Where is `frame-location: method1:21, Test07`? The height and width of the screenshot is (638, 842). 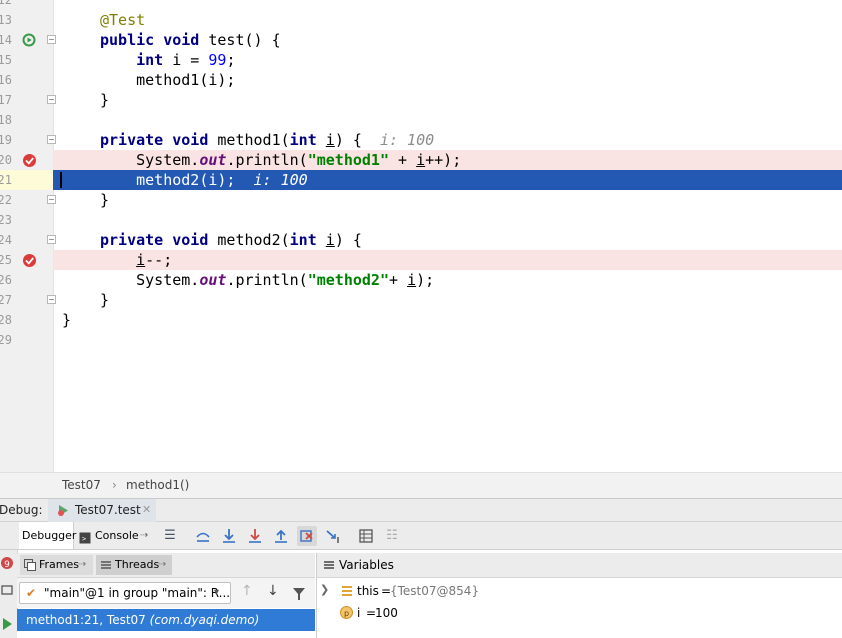
frame-location: method1:21, Test07 is located at coordinates (86, 620).